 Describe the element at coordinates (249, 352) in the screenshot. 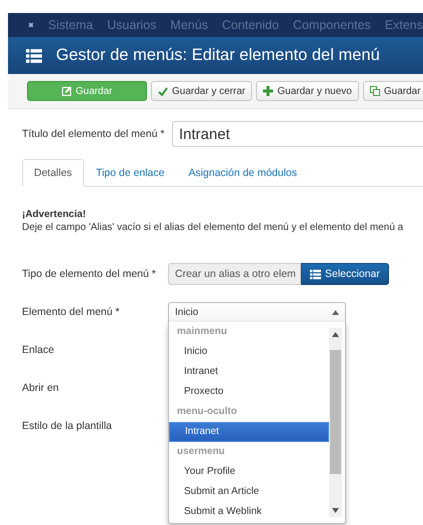

I see `dropdown-option: Inicio` at that location.